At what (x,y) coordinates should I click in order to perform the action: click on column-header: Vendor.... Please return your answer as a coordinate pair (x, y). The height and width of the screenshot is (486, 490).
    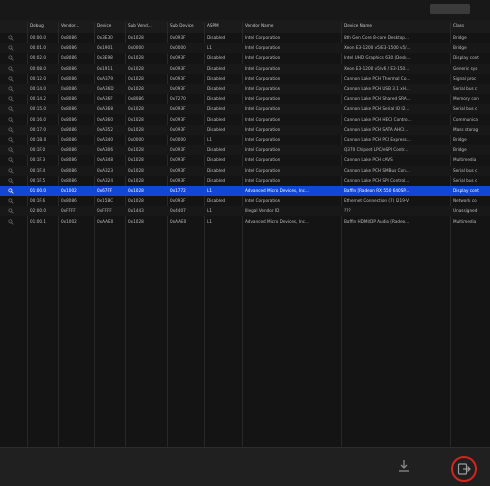
    Looking at the image, I should click on (78, 25).